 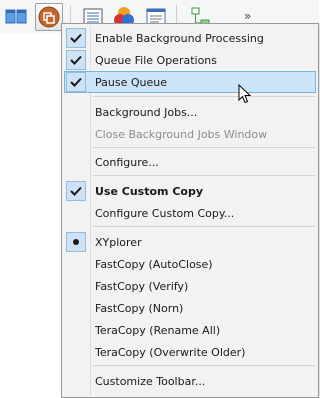 I want to click on menu-item-teracopy-rename-all: TeraCopy (Rename All), so click(x=190, y=330).